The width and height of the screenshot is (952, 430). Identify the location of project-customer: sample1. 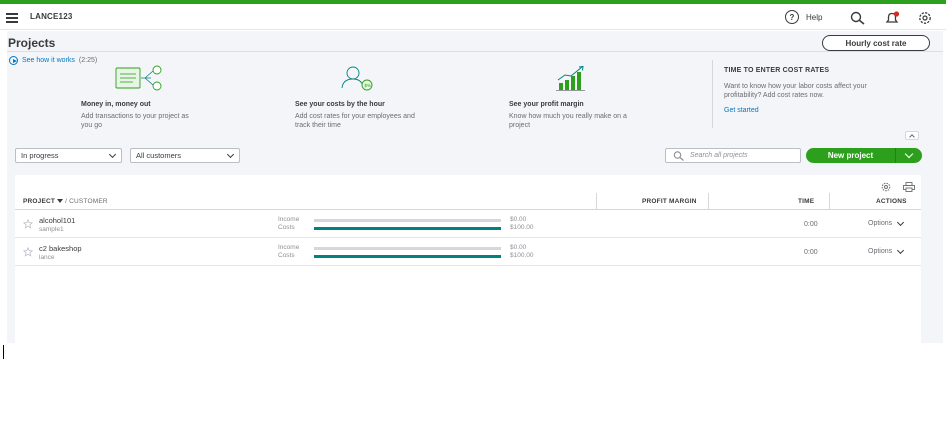
(51, 229).